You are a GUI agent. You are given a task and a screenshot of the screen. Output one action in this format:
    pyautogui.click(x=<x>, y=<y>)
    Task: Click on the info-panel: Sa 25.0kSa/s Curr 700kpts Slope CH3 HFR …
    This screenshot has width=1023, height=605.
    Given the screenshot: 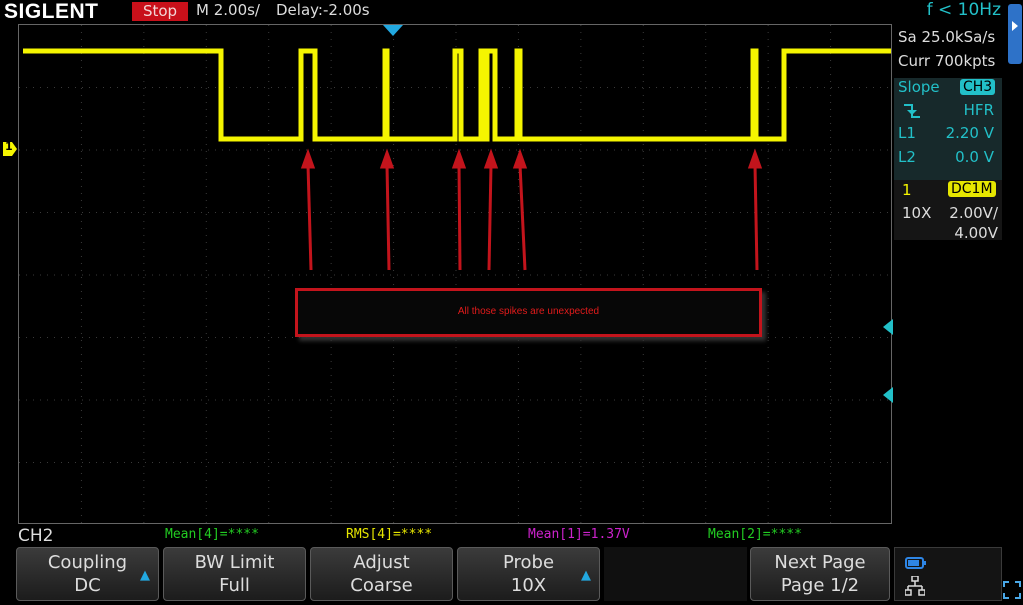 What is the action you would take?
    pyautogui.click(x=950, y=274)
    